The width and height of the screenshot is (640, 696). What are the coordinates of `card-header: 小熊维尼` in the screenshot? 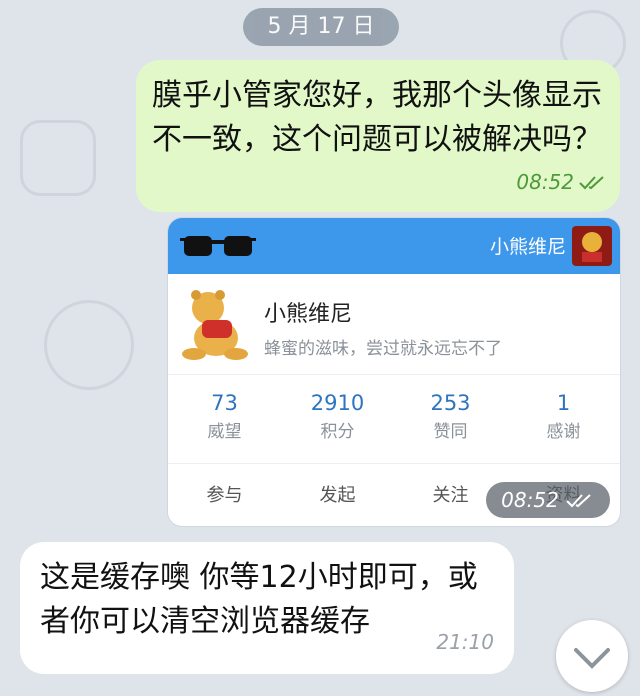 It's located at (394, 246).